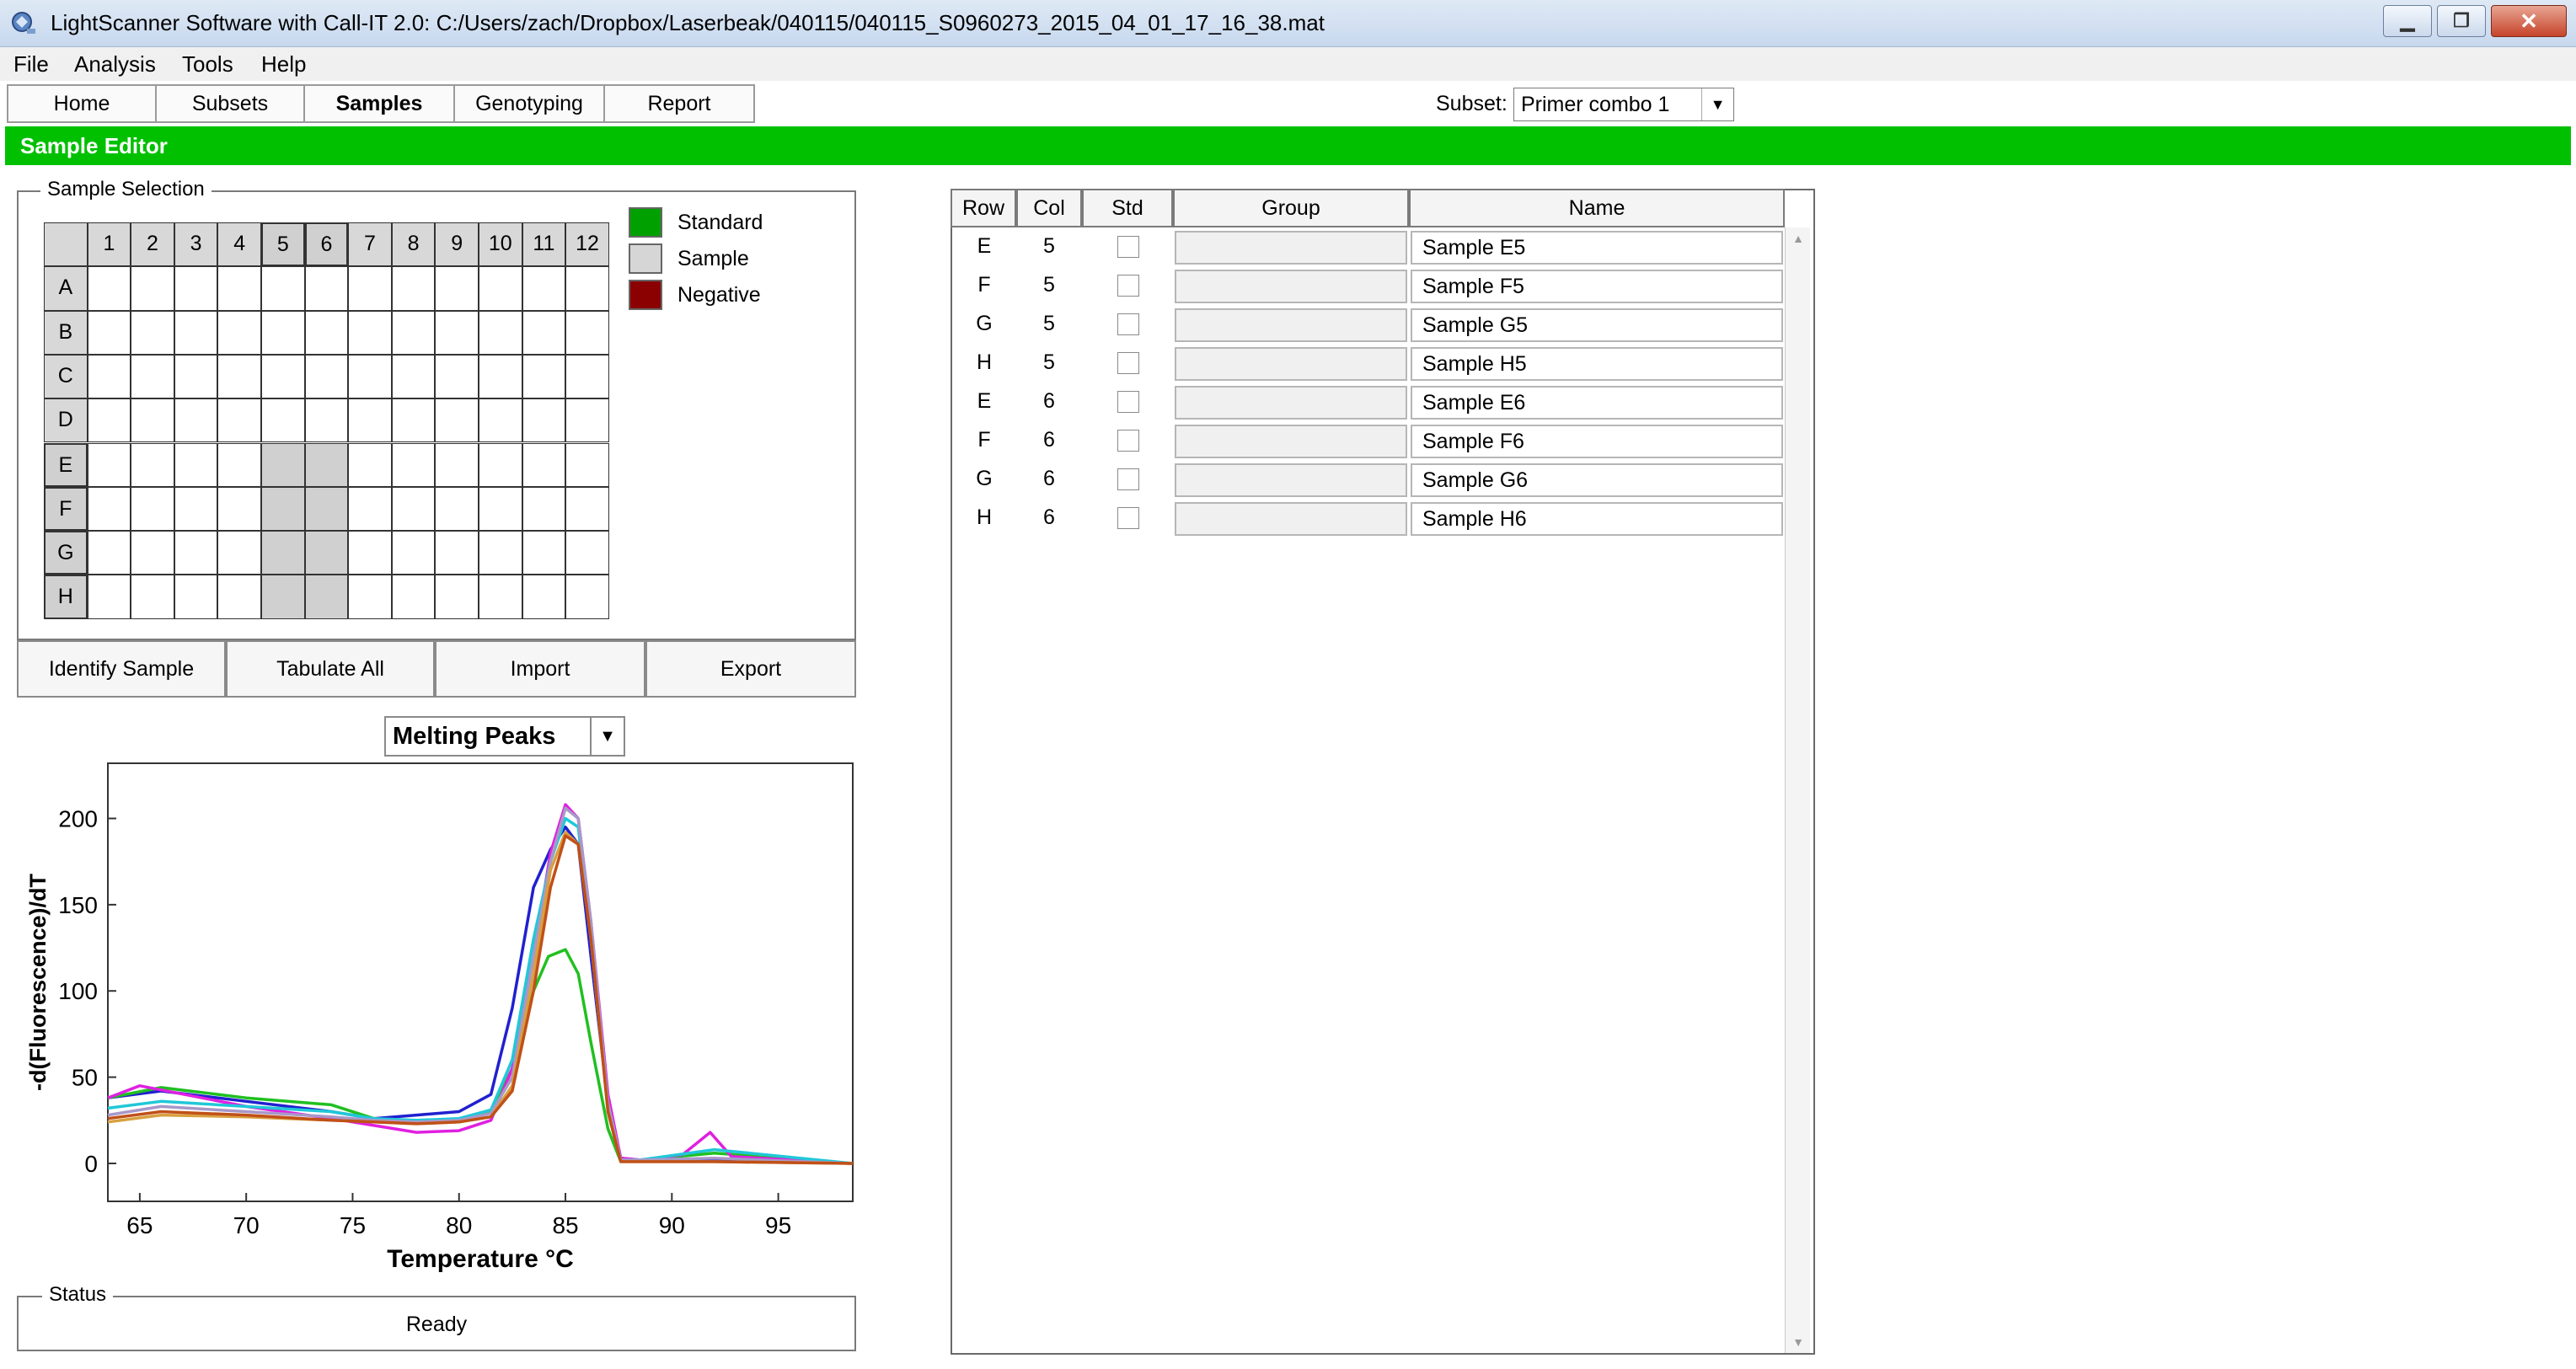  Describe the element at coordinates (152, 244) in the screenshot. I see `plate-col-header: 2` at that location.